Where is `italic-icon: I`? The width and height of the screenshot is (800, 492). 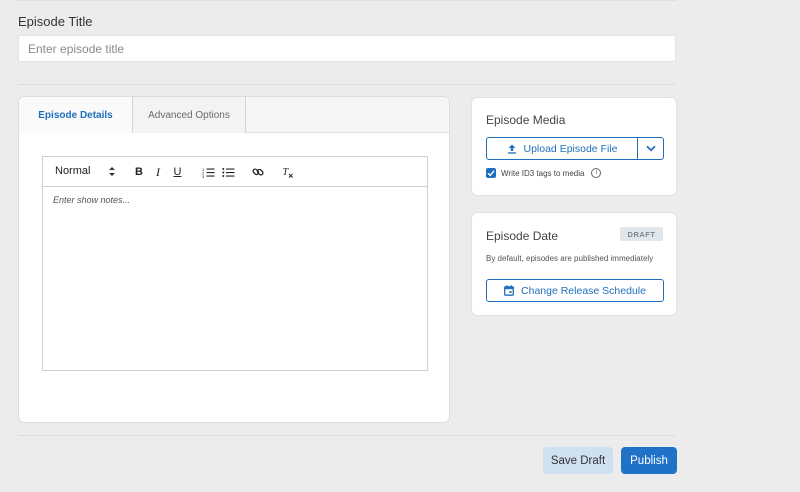 italic-icon: I is located at coordinates (158, 172).